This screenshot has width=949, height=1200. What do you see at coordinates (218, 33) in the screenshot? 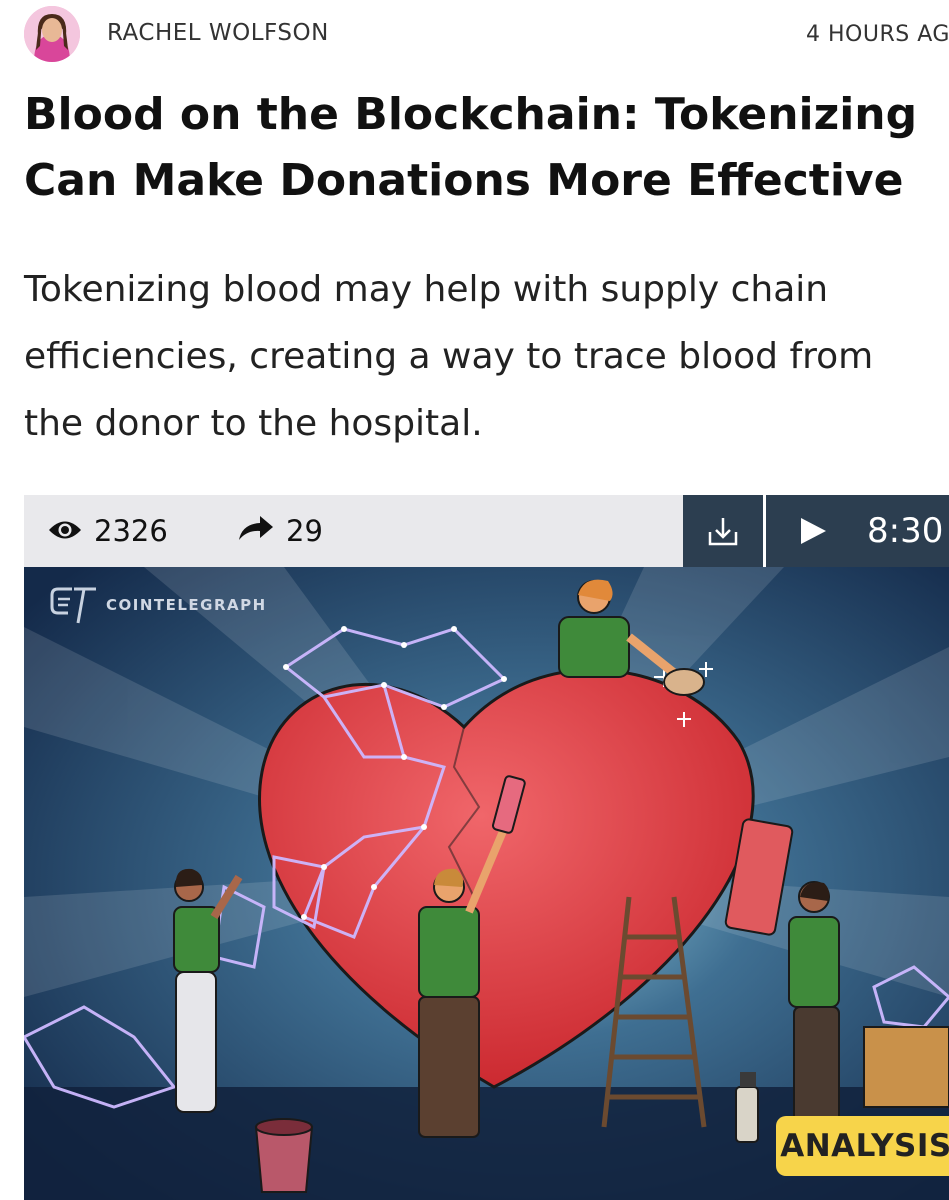
I see `author-name: RACHEL WOLFSON` at bounding box center [218, 33].